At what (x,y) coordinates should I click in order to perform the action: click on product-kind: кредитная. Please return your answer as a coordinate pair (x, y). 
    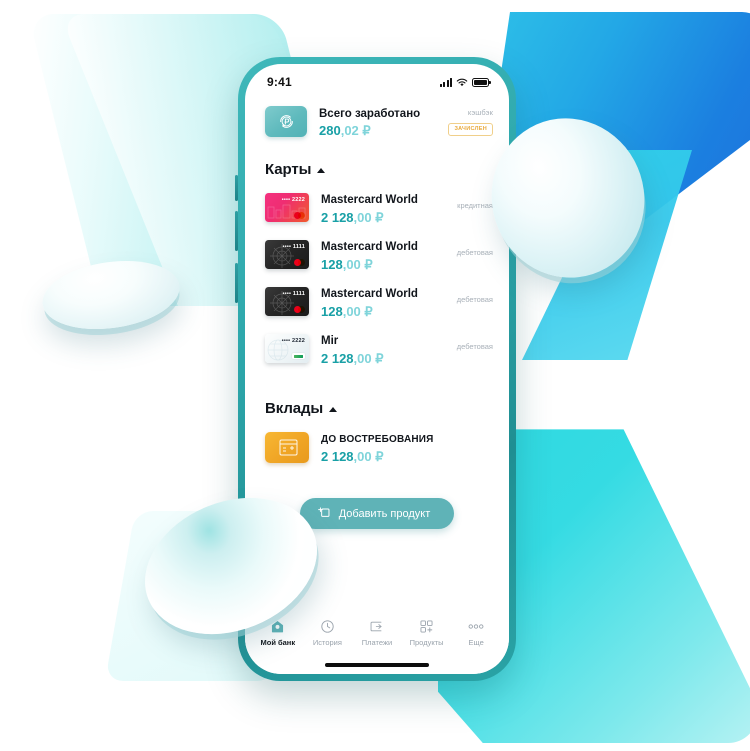
    Looking at the image, I should click on (475, 205).